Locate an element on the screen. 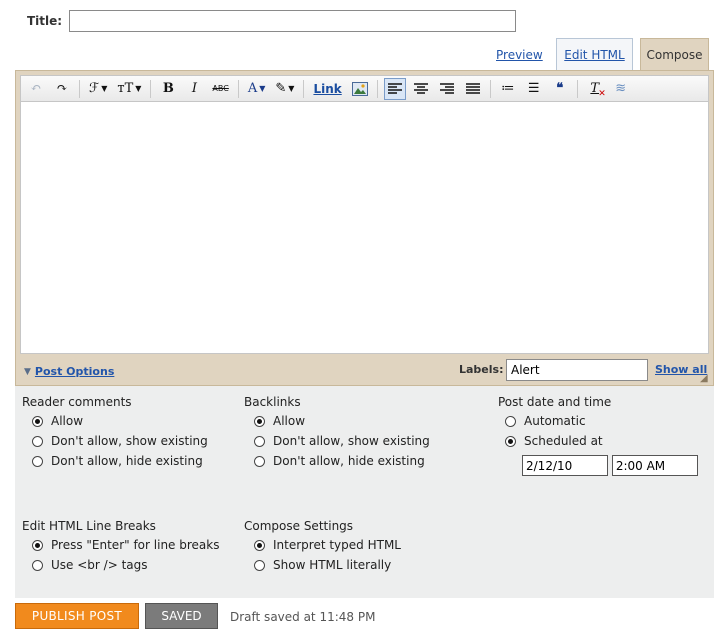  post-date-scheduled: Scheduled at is located at coordinates (601, 441).